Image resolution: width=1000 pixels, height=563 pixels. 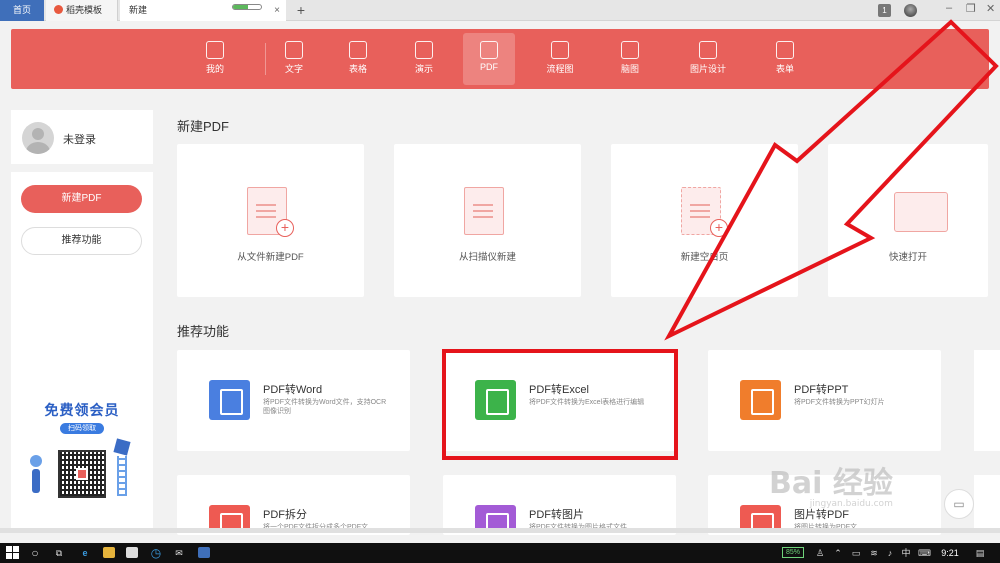 What do you see at coordinates (560, 404) in the screenshot?
I see `highlight-box` at bounding box center [560, 404].